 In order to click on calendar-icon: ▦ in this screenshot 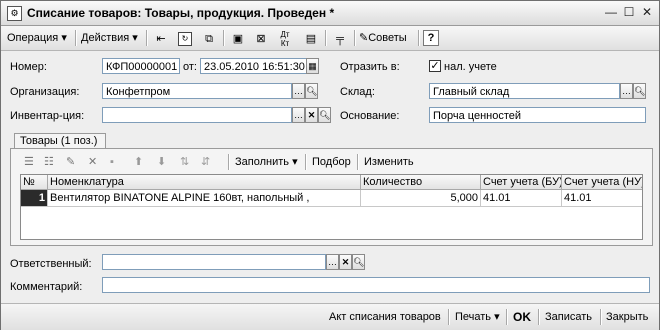, I will do `click(312, 66)`.